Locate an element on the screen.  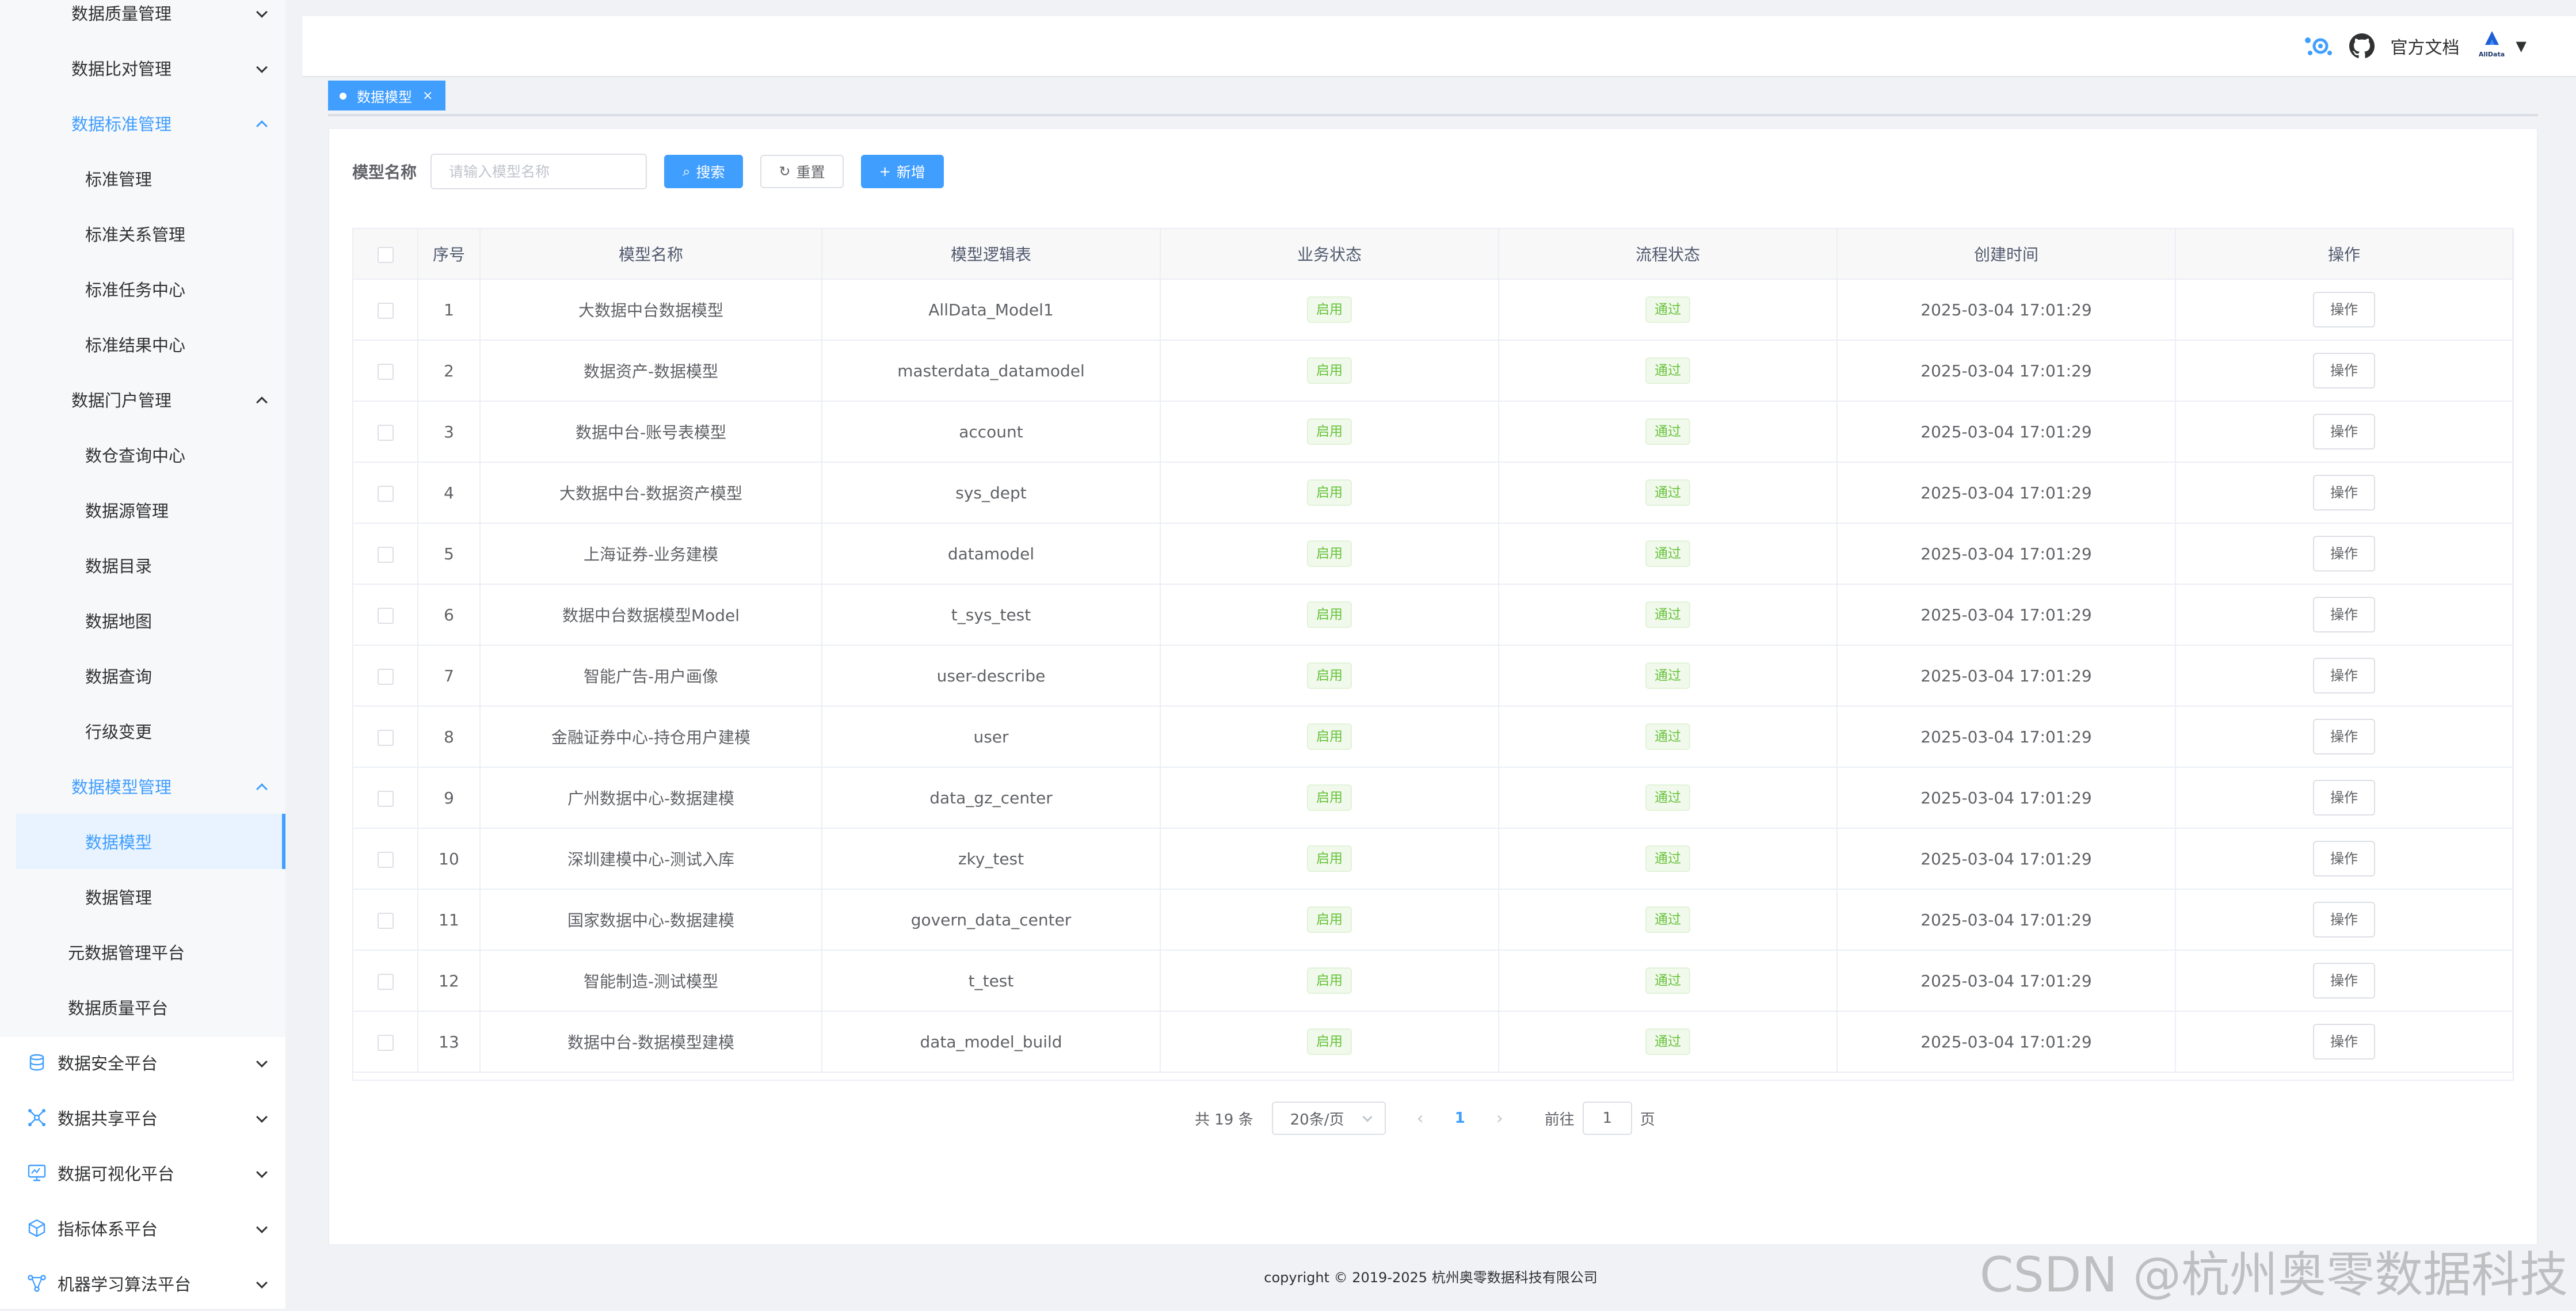
sidebar-item-data-model-mgmt: 数据模型管理 is located at coordinates (142, 787).